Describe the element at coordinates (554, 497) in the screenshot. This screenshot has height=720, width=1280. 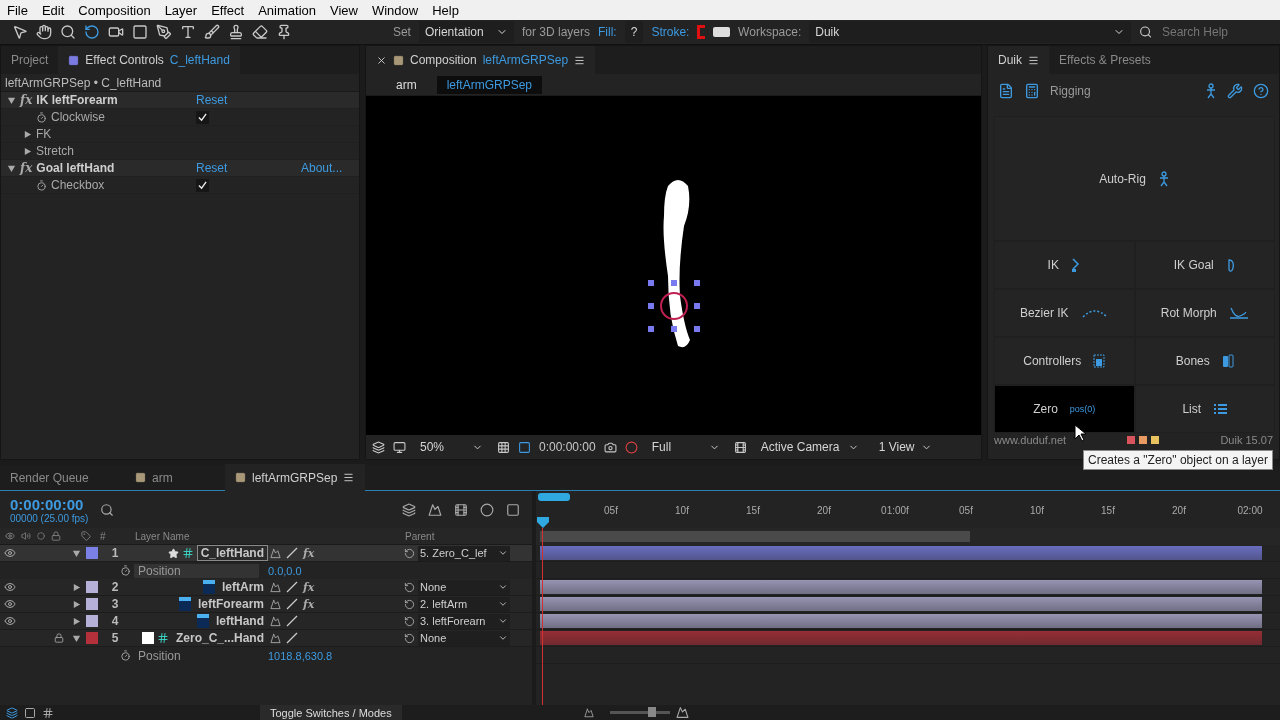
I see `work-area-handle` at that location.